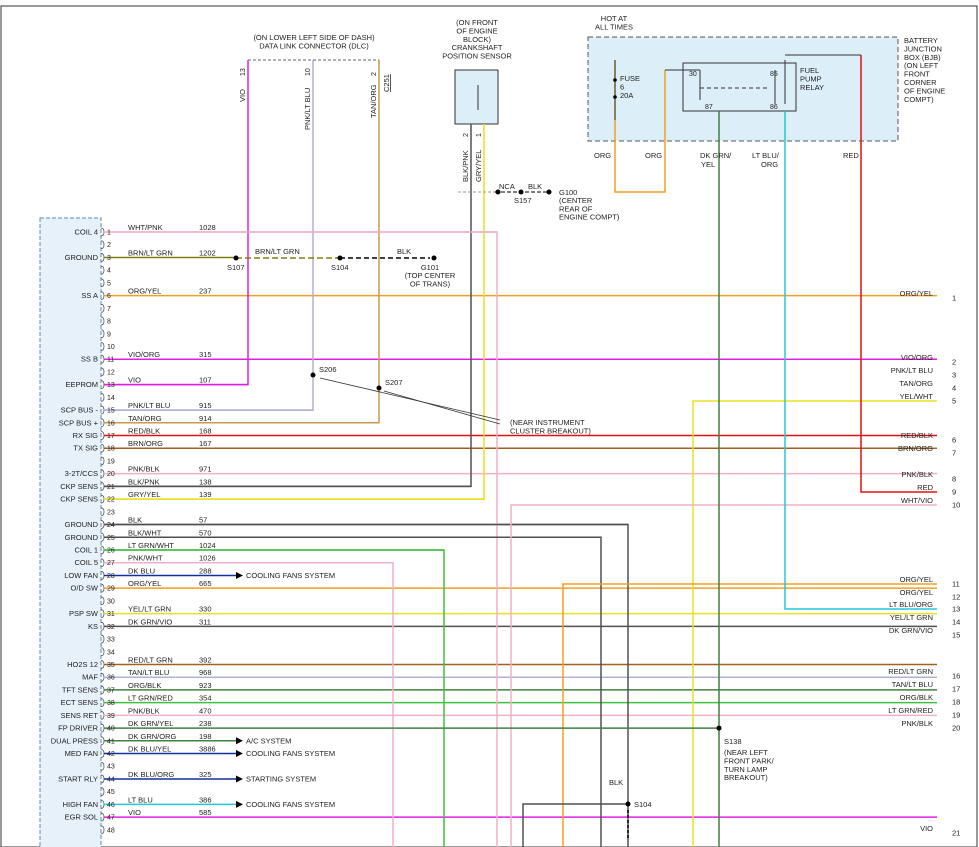  What do you see at coordinates (521, 192) in the screenshot?
I see `splice-s157` at bounding box center [521, 192].